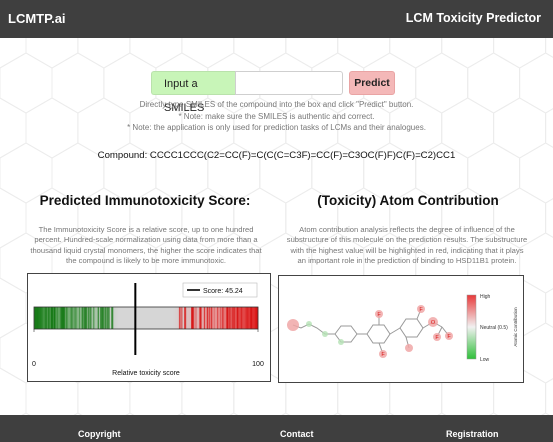 The image size is (553, 442). I want to click on colorbar-low-label: Low, so click(485, 360).